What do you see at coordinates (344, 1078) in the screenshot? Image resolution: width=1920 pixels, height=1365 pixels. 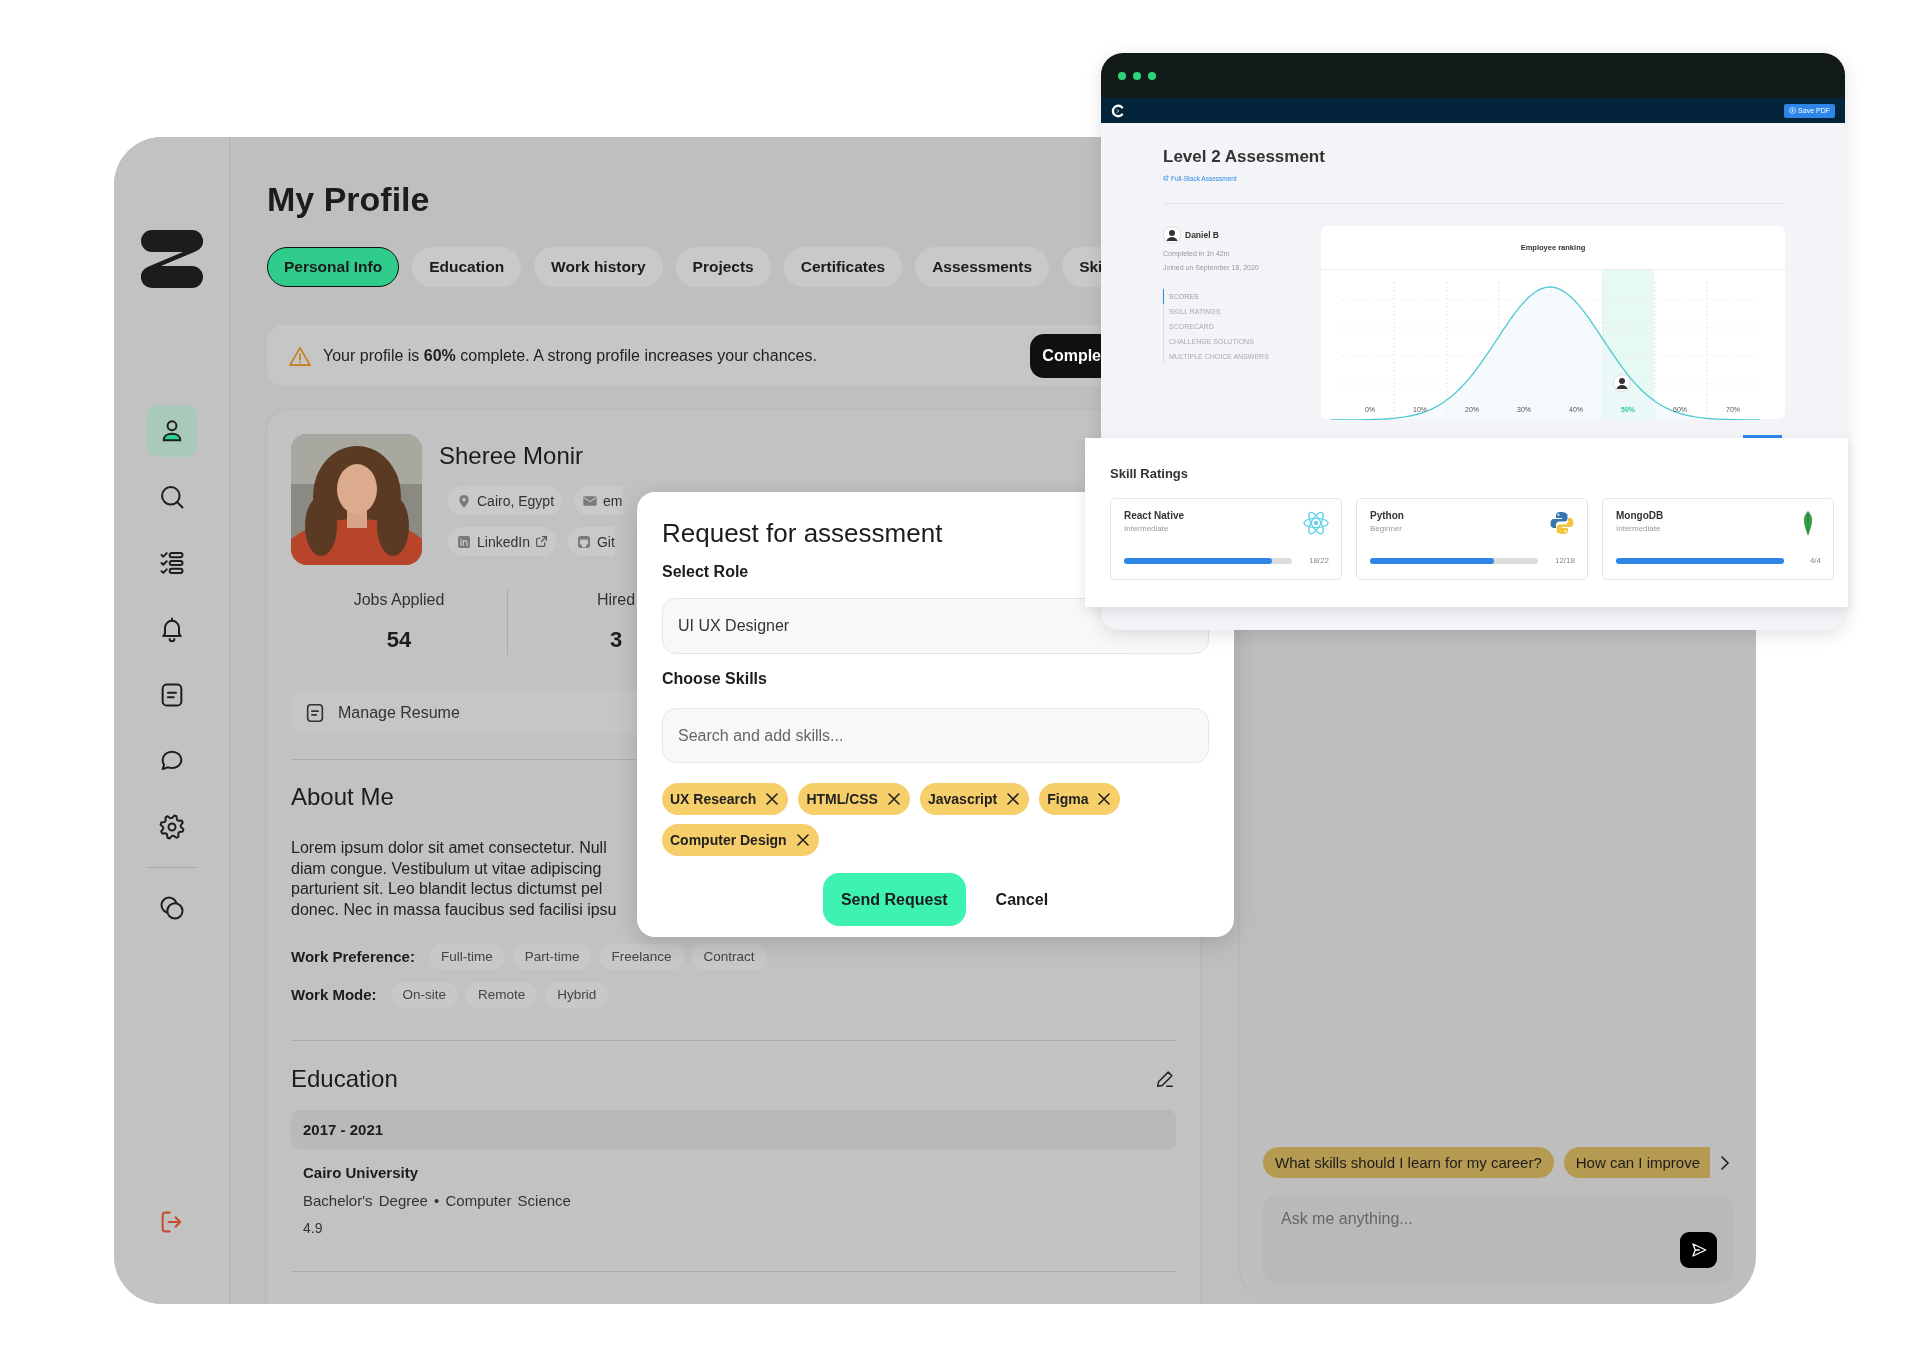 I see `section-title: Education` at bounding box center [344, 1078].